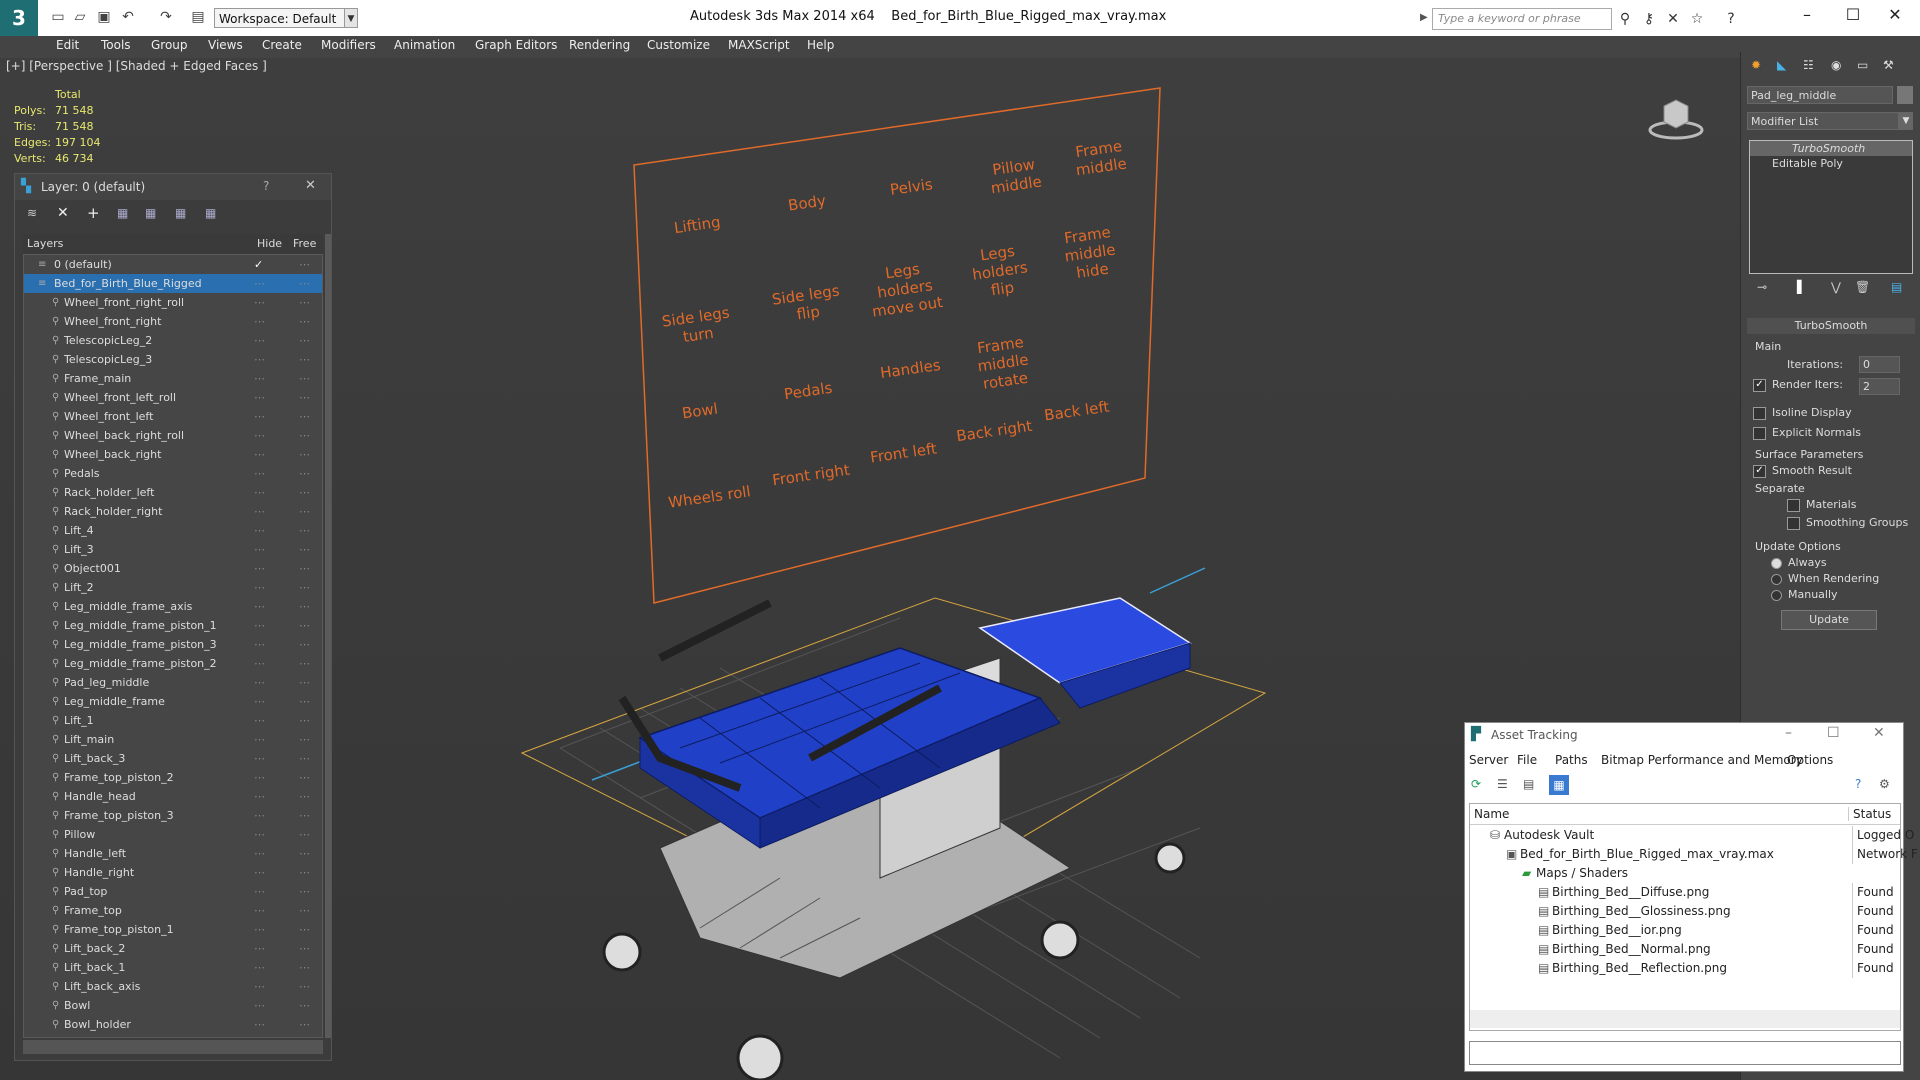 Image resolution: width=1920 pixels, height=1080 pixels. I want to click on show-end-result-icon: ▌, so click(1801, 287).